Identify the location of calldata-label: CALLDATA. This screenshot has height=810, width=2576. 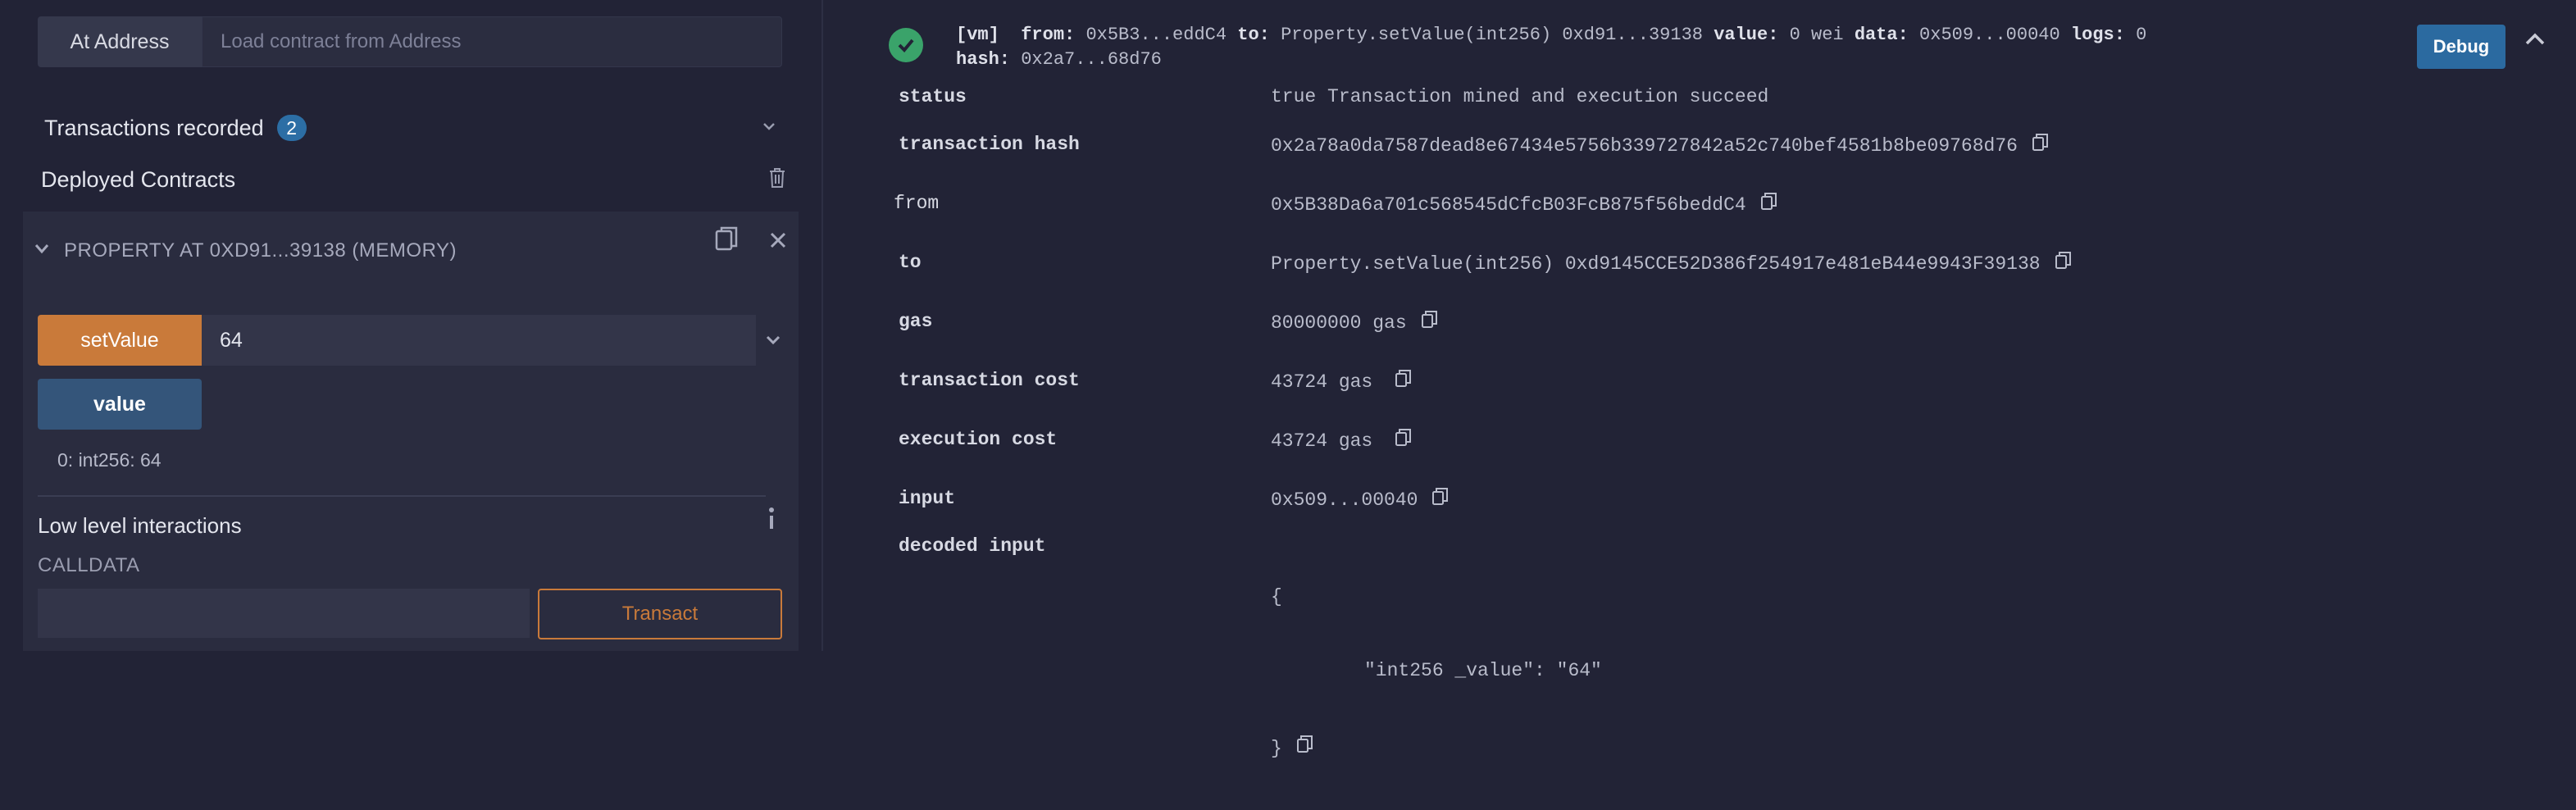
(89, 565).